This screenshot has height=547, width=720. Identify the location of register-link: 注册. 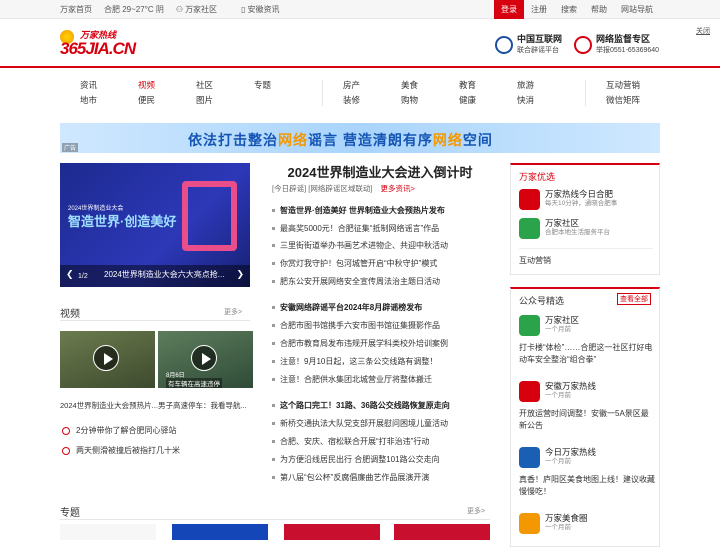
(539, 9).